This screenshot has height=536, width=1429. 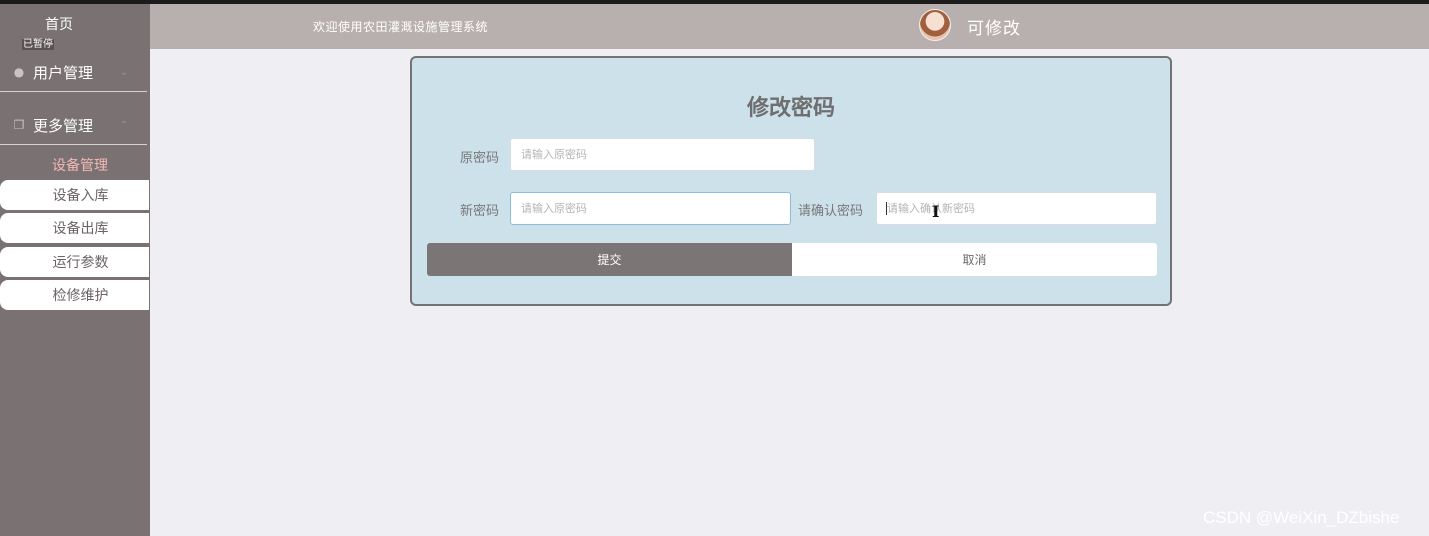 What do you see at coordinates (401, 27) in the screenshot?
I see `welcome-text: 欢迎使用农田灌溉设施管理系统` at bounding box center [401, 27].